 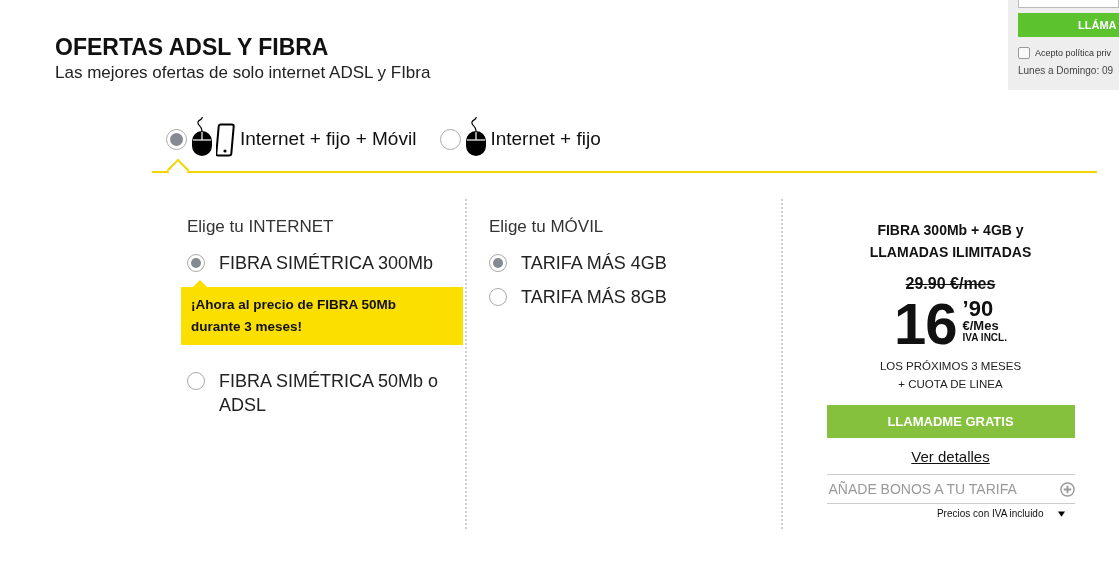 What do you see at coordinates (333, 393) in the screenshot?
I see `internet-option-label: FIBRA SIMÉTRICA 50Mb o ADSL` at bounding box center [333, 393].